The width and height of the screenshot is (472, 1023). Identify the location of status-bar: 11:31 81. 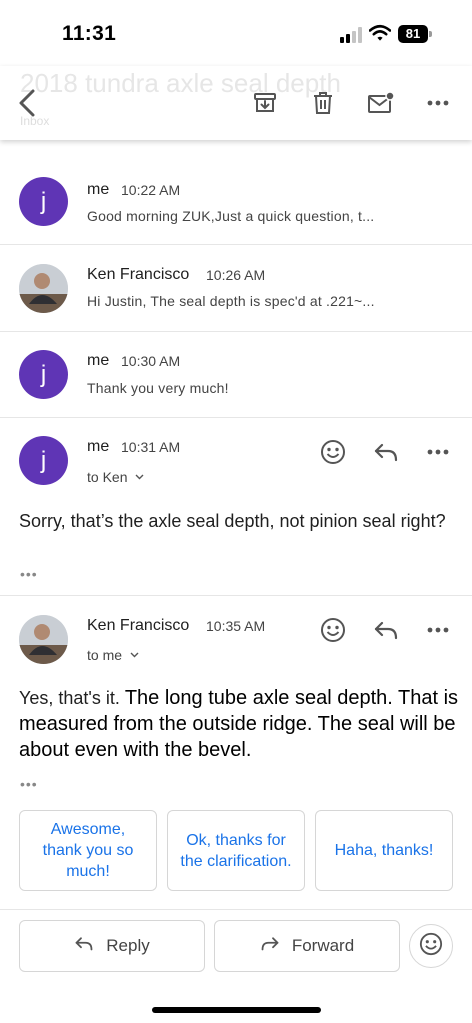
(236, 33).